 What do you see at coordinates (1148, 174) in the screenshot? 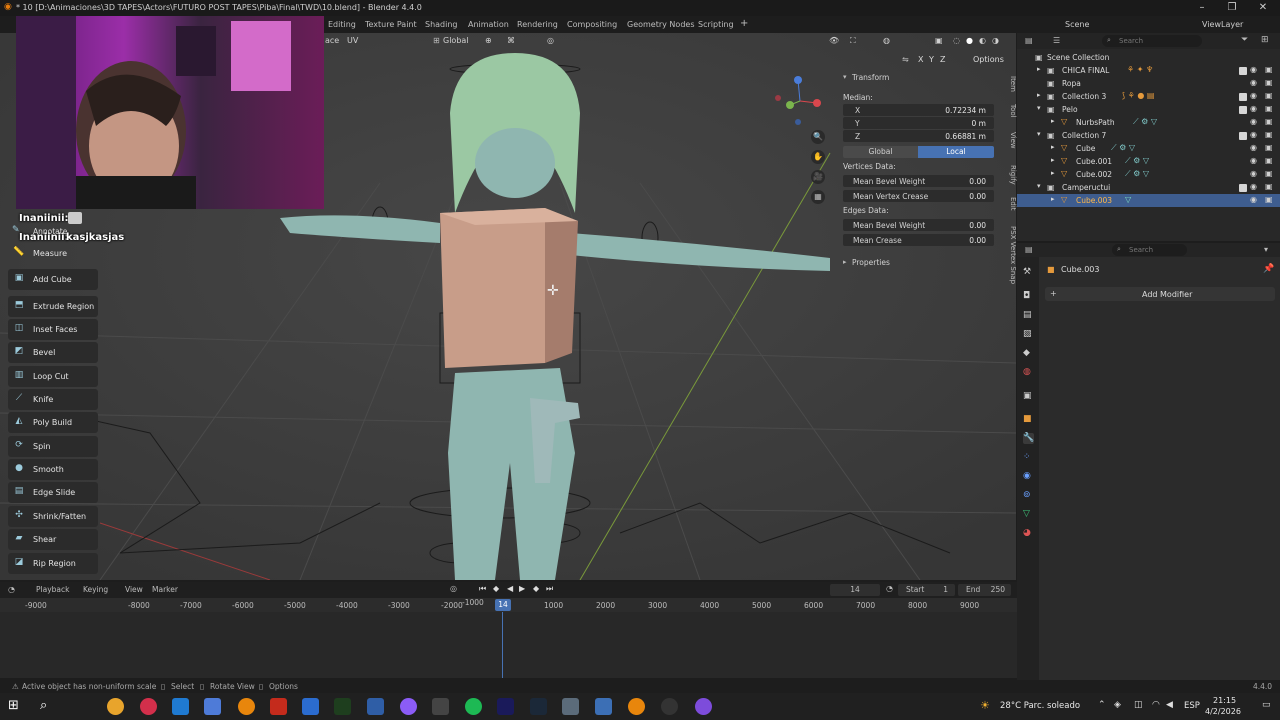
I see `outliner-row: ▸ ▽ Cube.002 ⟋ ⚙ ▽ ◉ ▣` at bounding box center [1148, 174].